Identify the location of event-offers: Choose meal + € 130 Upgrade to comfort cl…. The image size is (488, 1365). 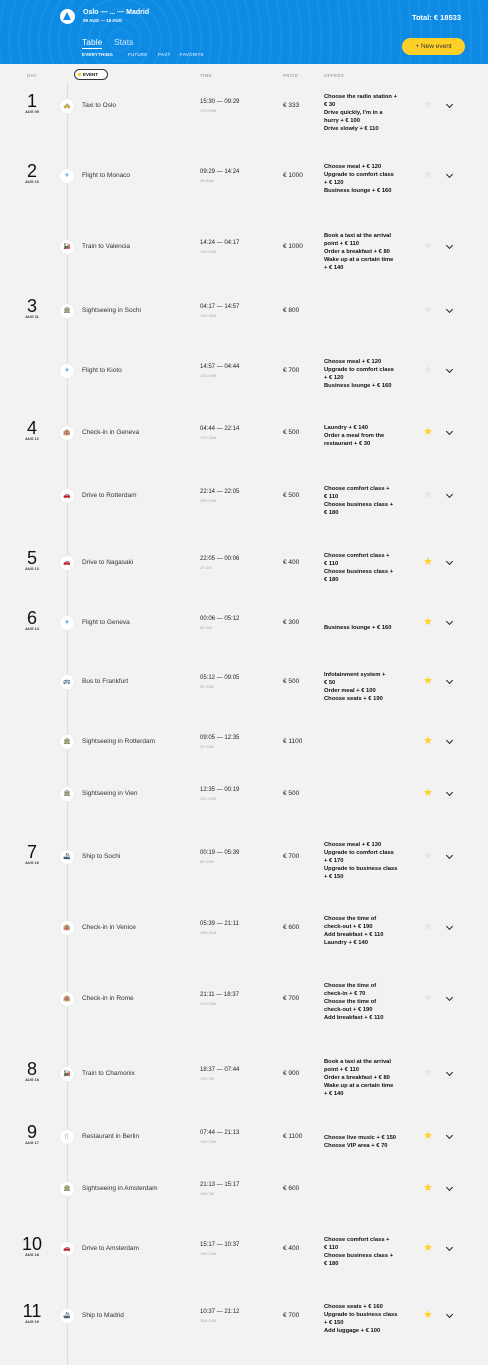
(368, 861).